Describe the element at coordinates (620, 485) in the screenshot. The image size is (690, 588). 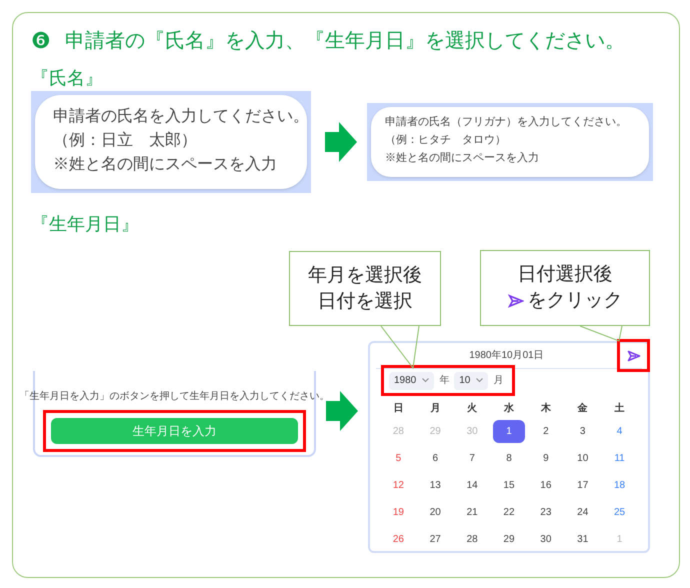
I see `calendar-day: 18` at that location.